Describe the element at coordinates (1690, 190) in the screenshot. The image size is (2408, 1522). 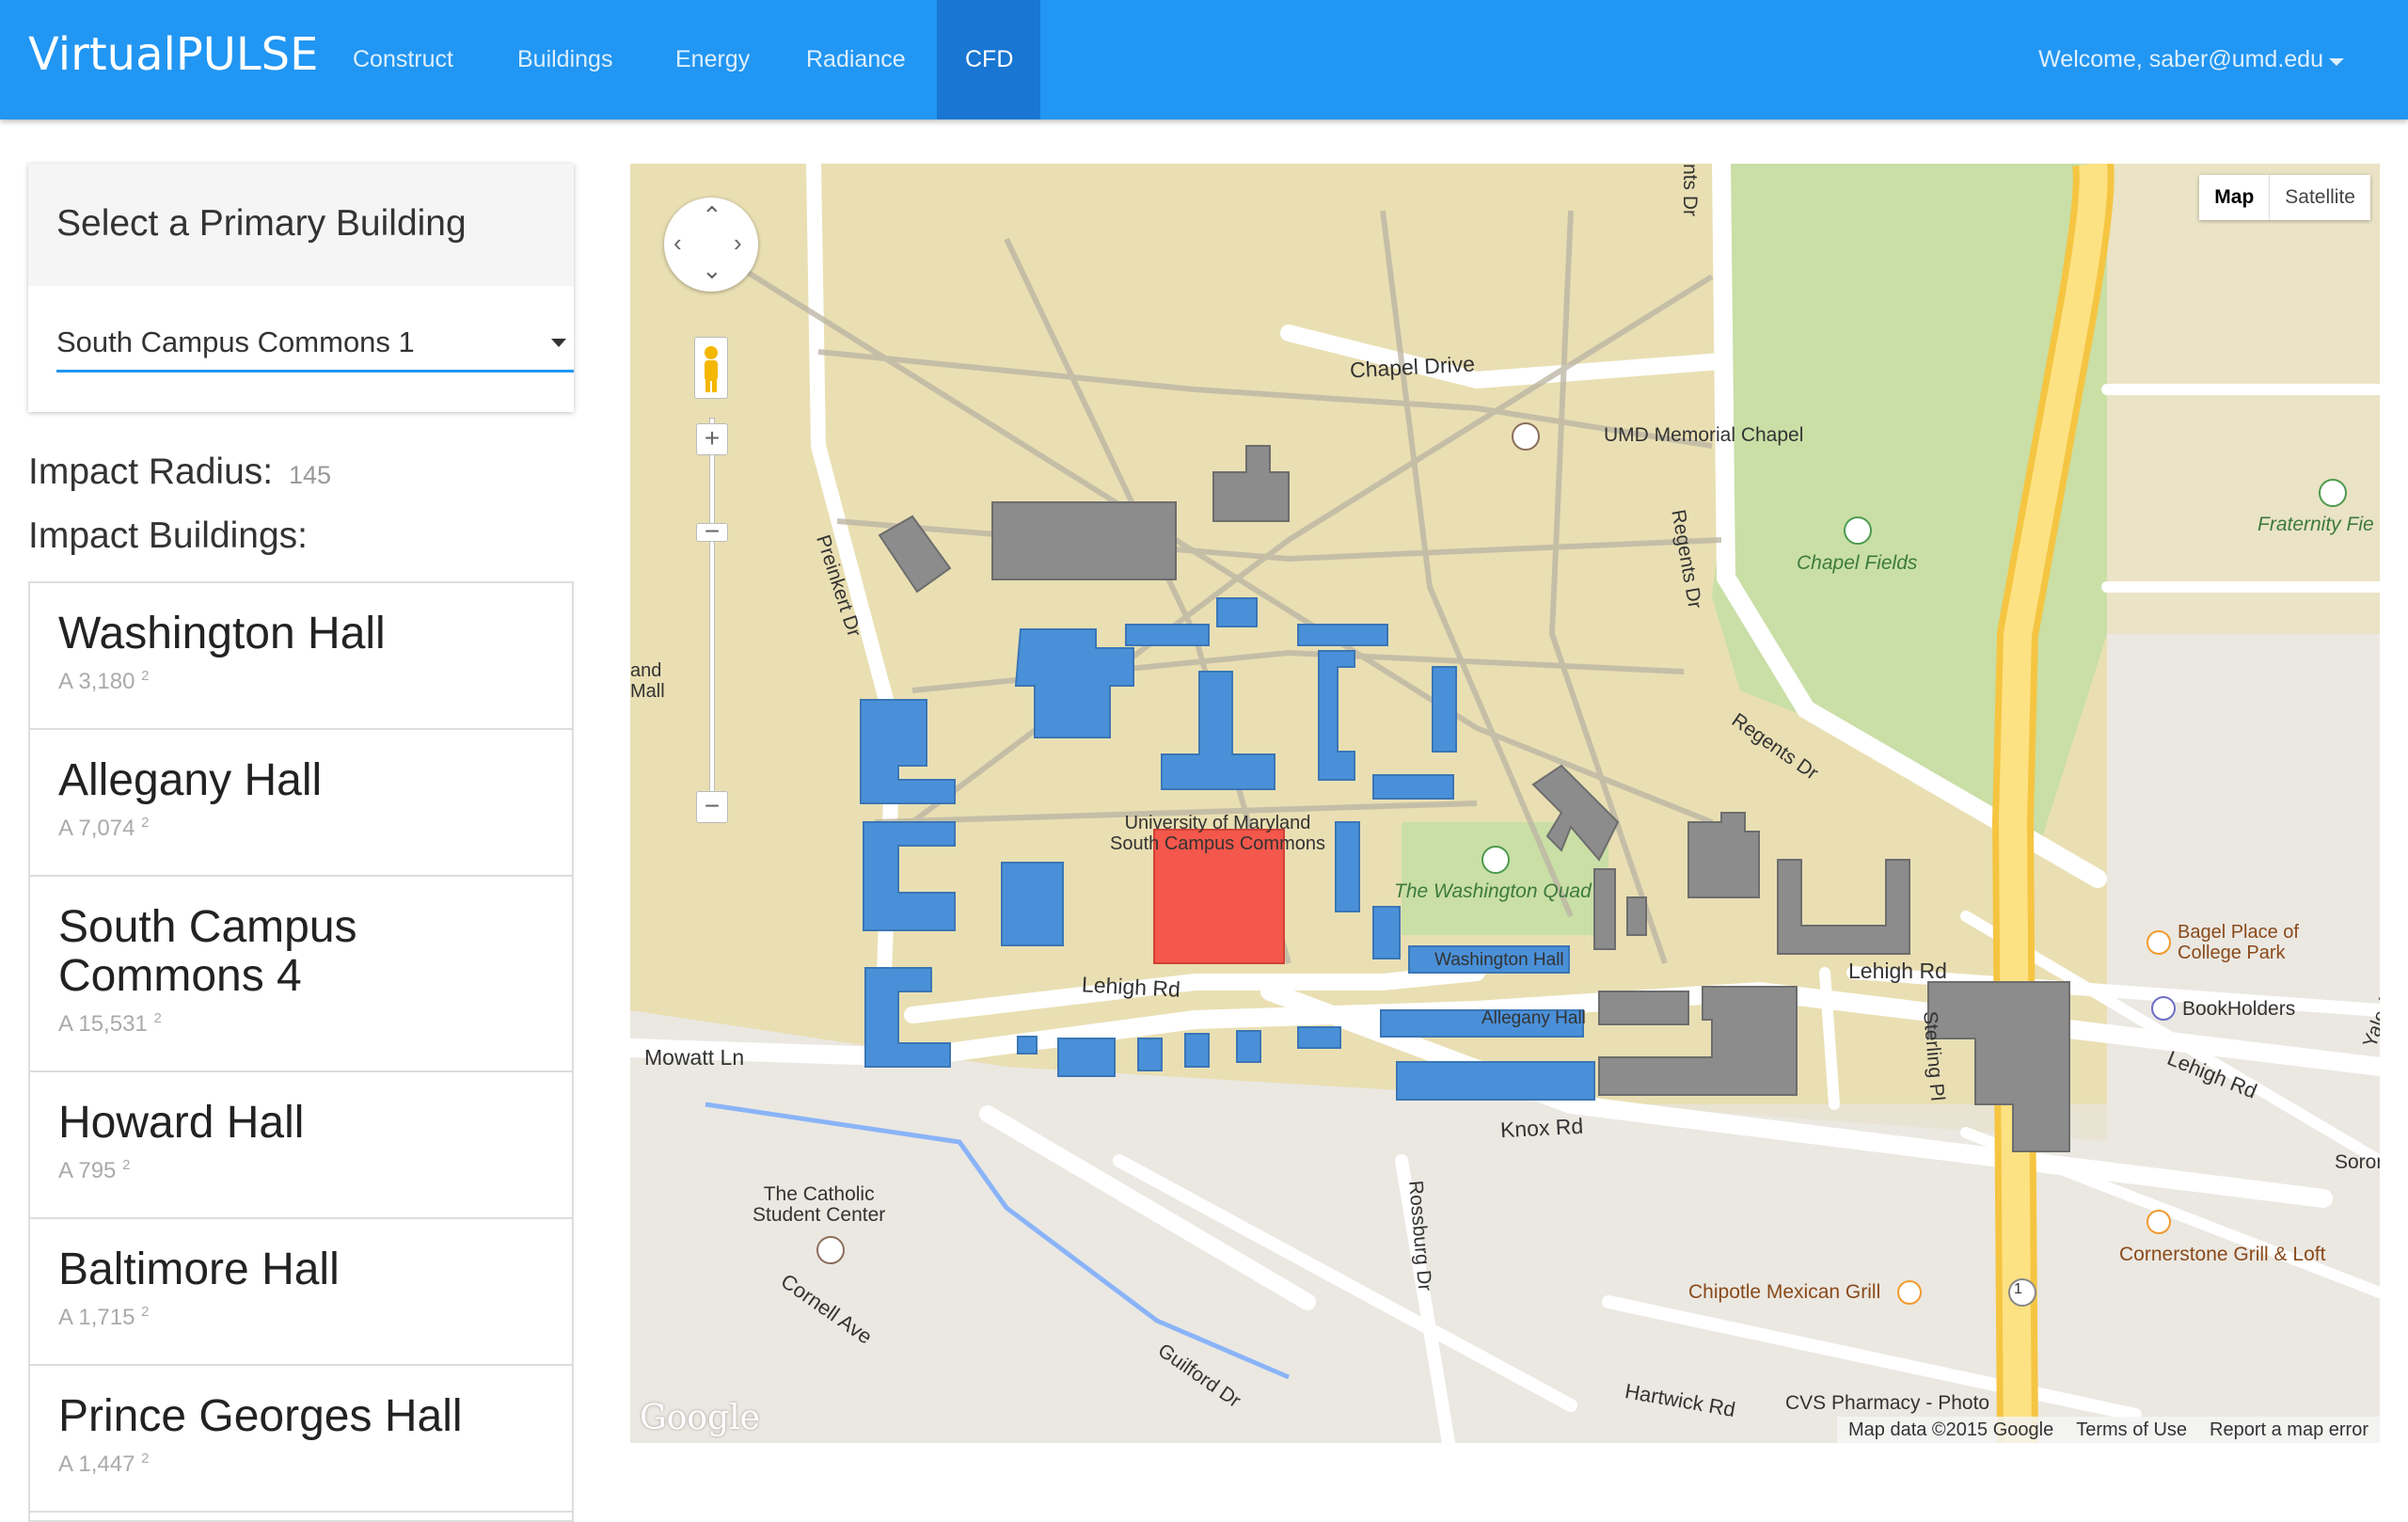
I see `map-label-regents-top: nts Dr` at that location.